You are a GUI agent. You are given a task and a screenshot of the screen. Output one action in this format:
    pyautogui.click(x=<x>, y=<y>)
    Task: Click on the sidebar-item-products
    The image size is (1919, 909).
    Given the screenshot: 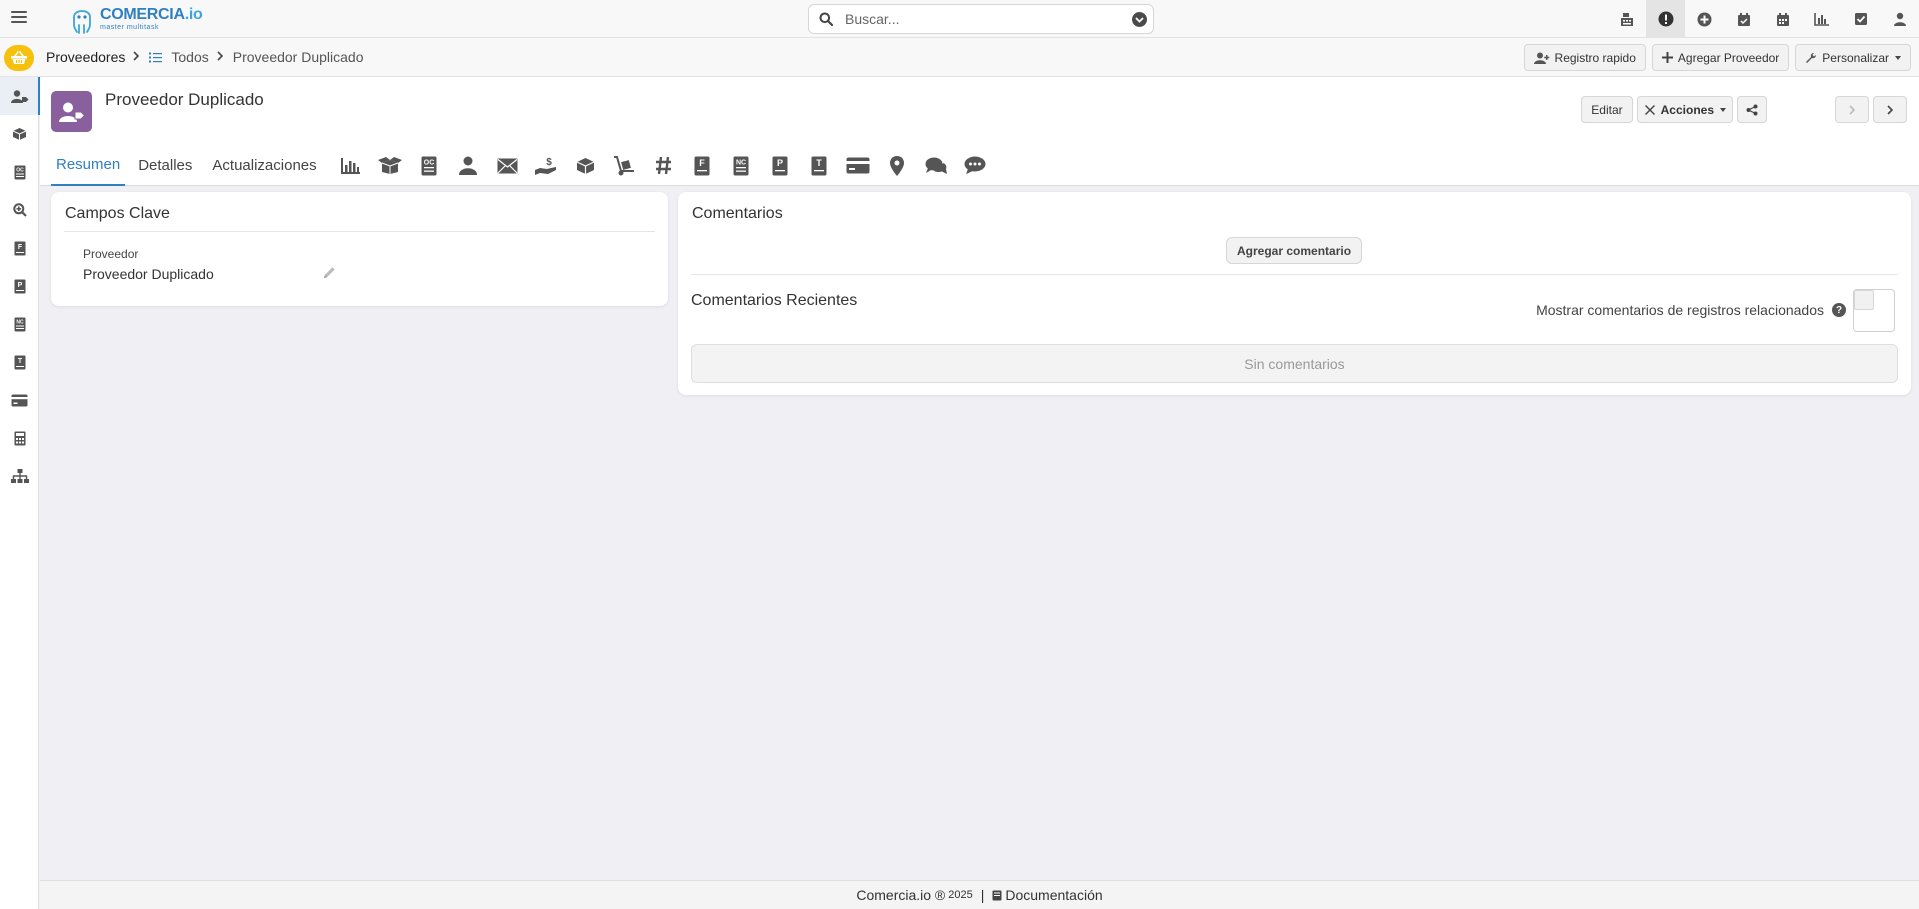 What is the action you would take?
    pyautogui.click(x=19, y=134)
    